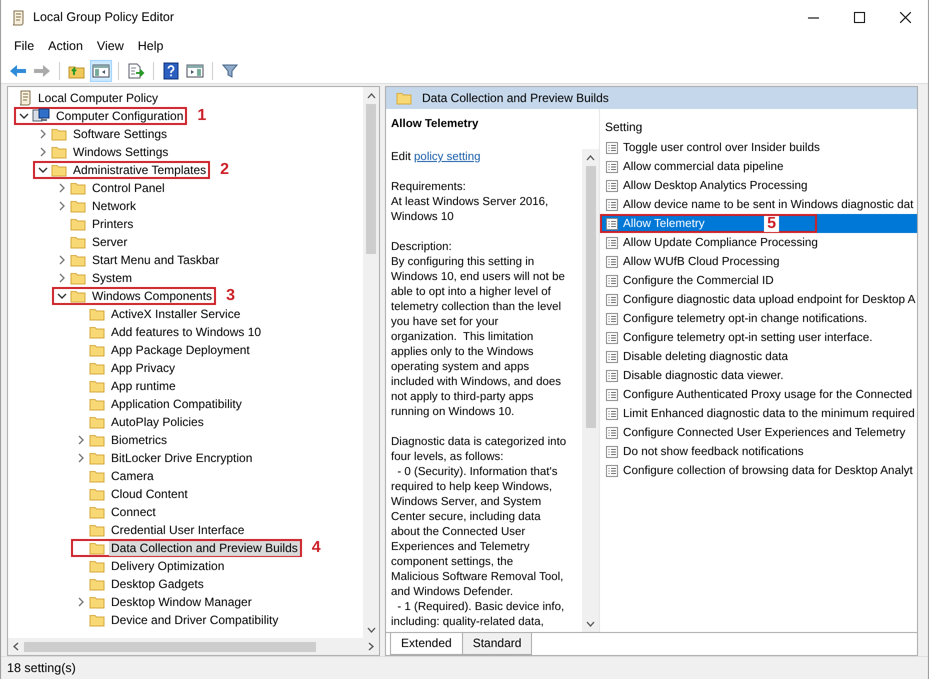 This screenshot has height=679, width=929. I want to click on export-icon, so click(136, 70).